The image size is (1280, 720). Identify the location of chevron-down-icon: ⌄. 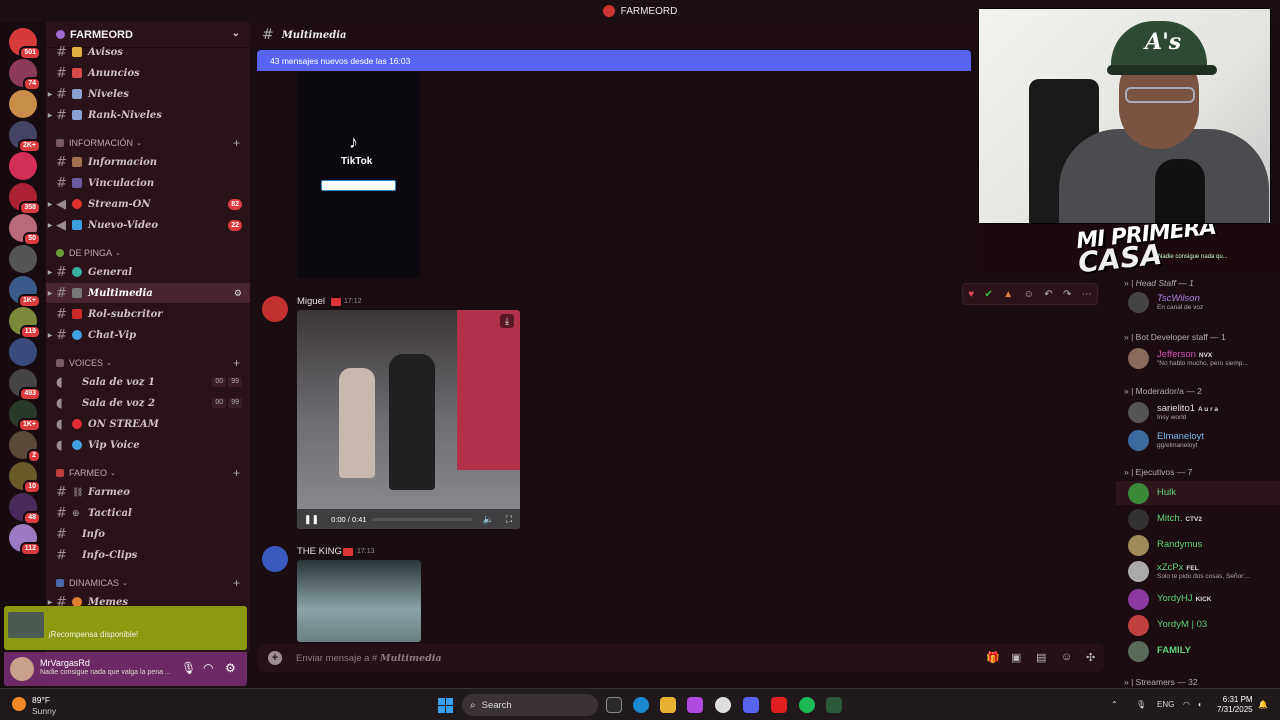
(236, 33).